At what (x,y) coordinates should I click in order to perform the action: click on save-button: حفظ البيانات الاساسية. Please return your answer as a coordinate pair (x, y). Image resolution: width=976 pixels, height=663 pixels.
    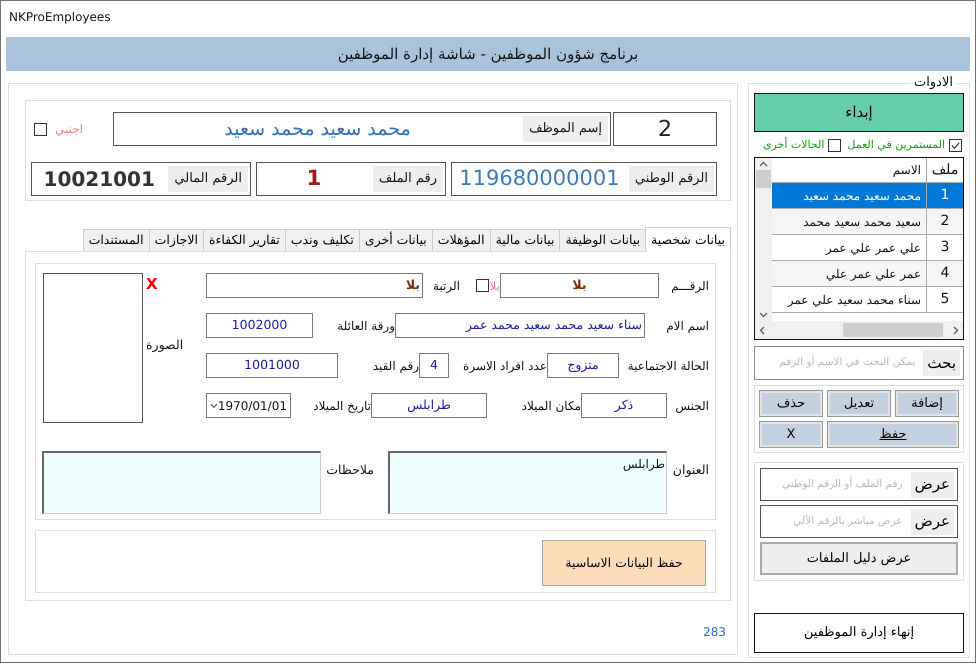
    Looking at the image, I should click on (624, 563).